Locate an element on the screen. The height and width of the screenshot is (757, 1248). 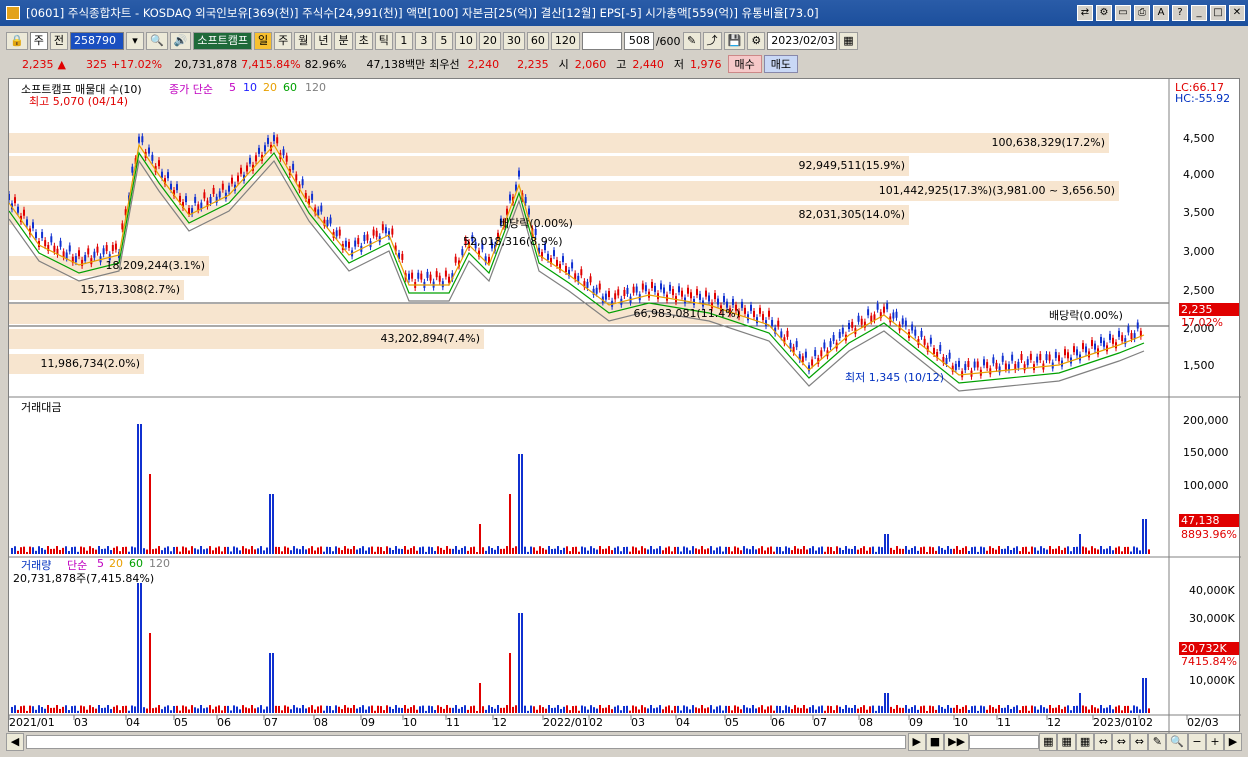
interval-3: 3 is located at coordinates (423, 41).